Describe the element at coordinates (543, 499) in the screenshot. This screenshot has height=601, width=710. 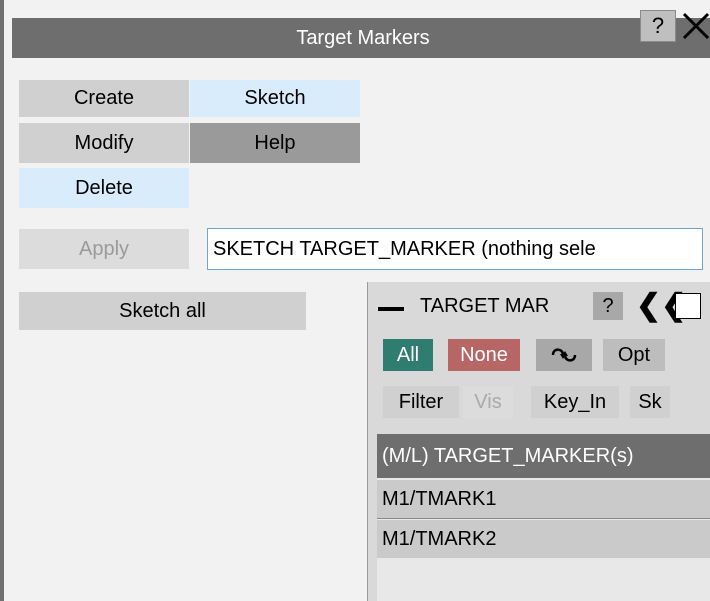
I see `list-item: M1/TMARK1` at that location.